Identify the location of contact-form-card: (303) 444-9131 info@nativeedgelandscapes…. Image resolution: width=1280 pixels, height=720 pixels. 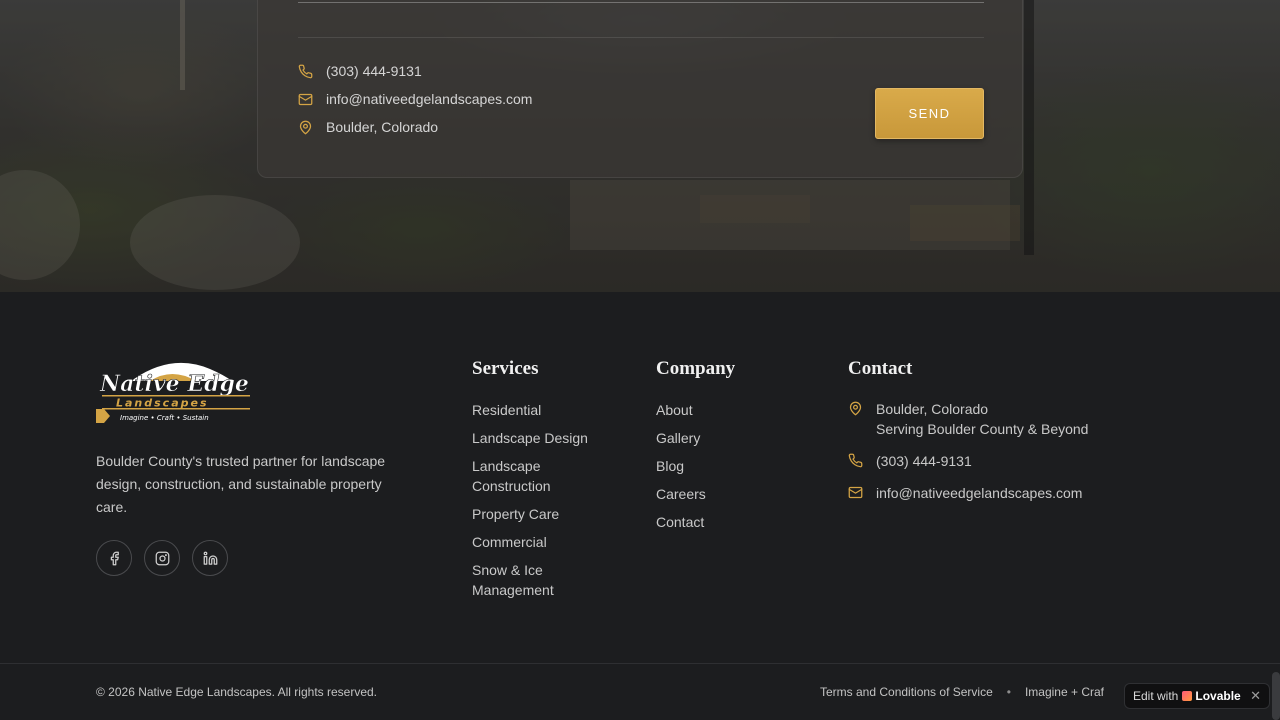
(640, 89).